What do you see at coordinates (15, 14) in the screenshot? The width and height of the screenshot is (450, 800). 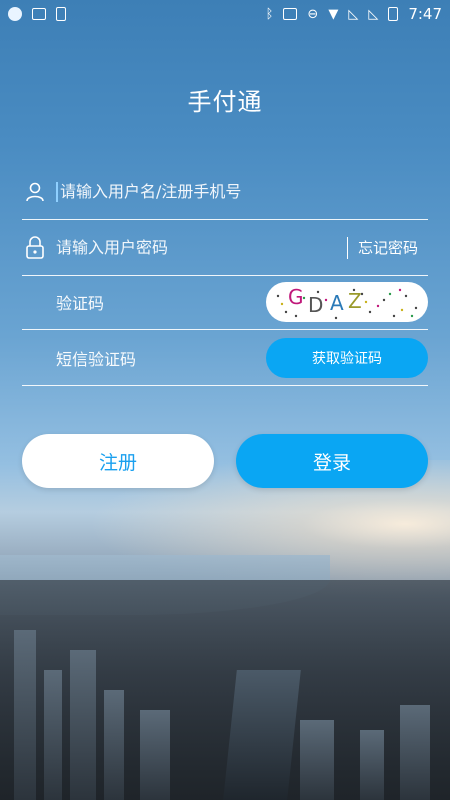 I see `notification-icon` at bounding box center [15, 14].